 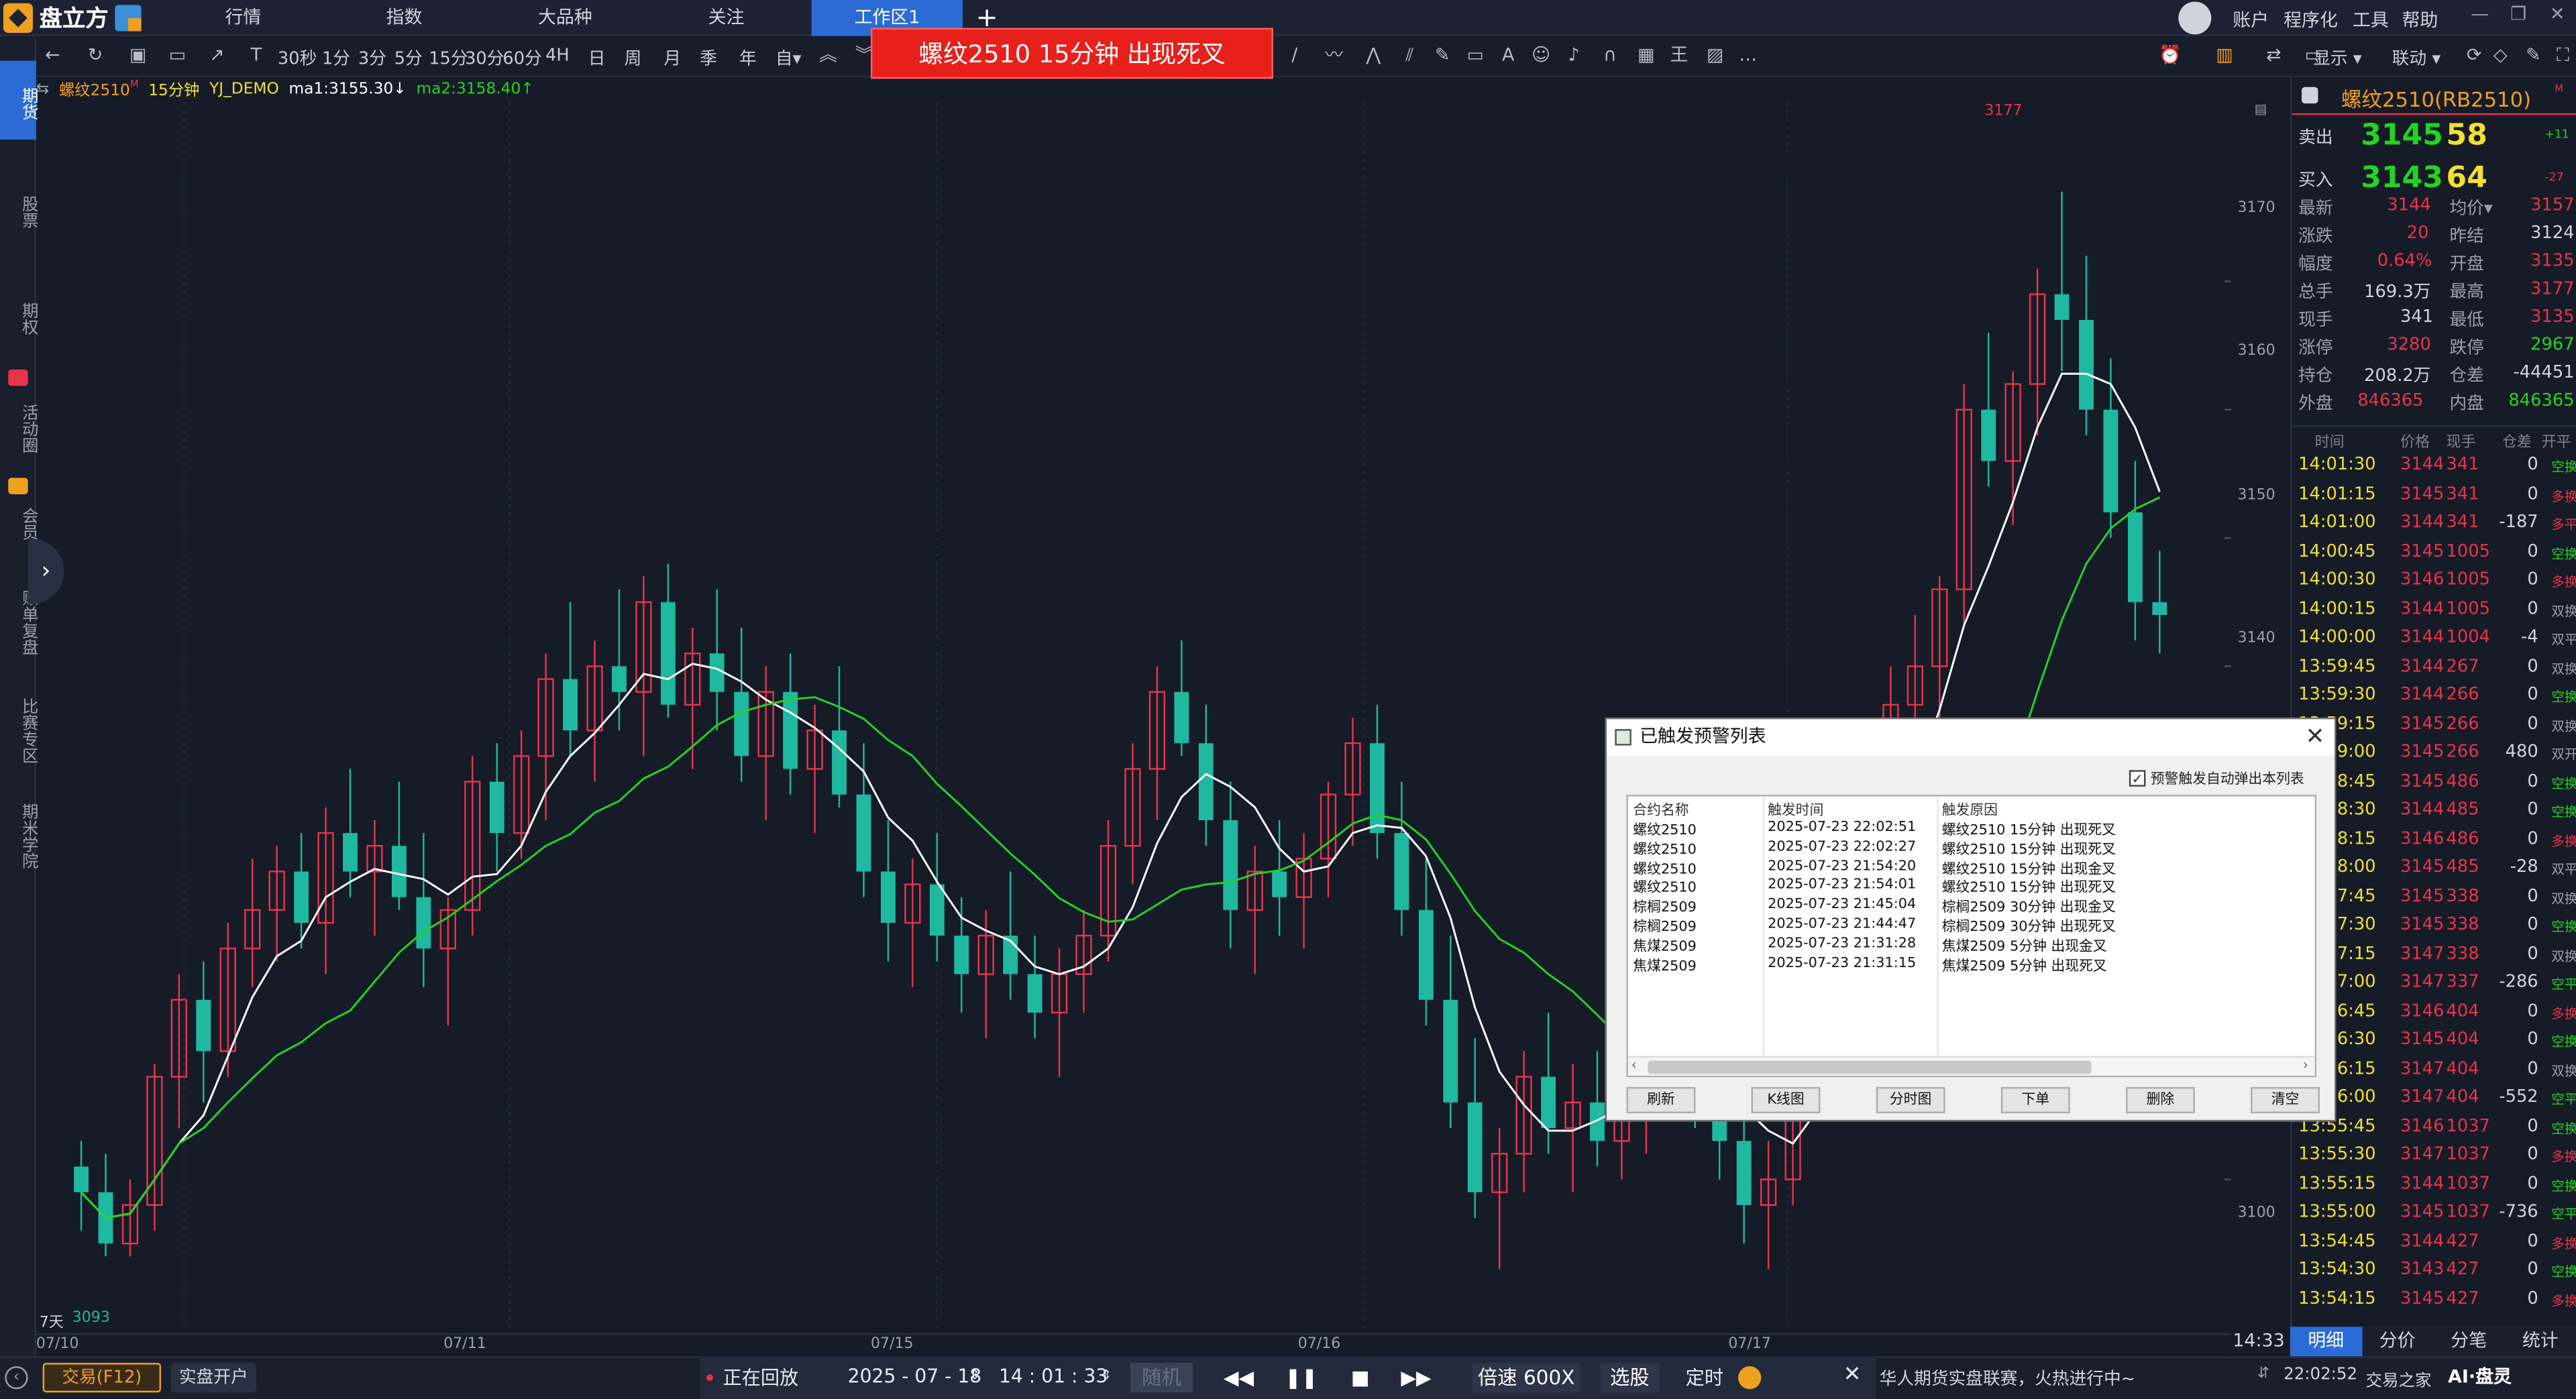 What do you see at coordinates (213, 1378) in the screenshot?
I see `open-account-button: 实盘开户` at bounding box center [213, 1378].